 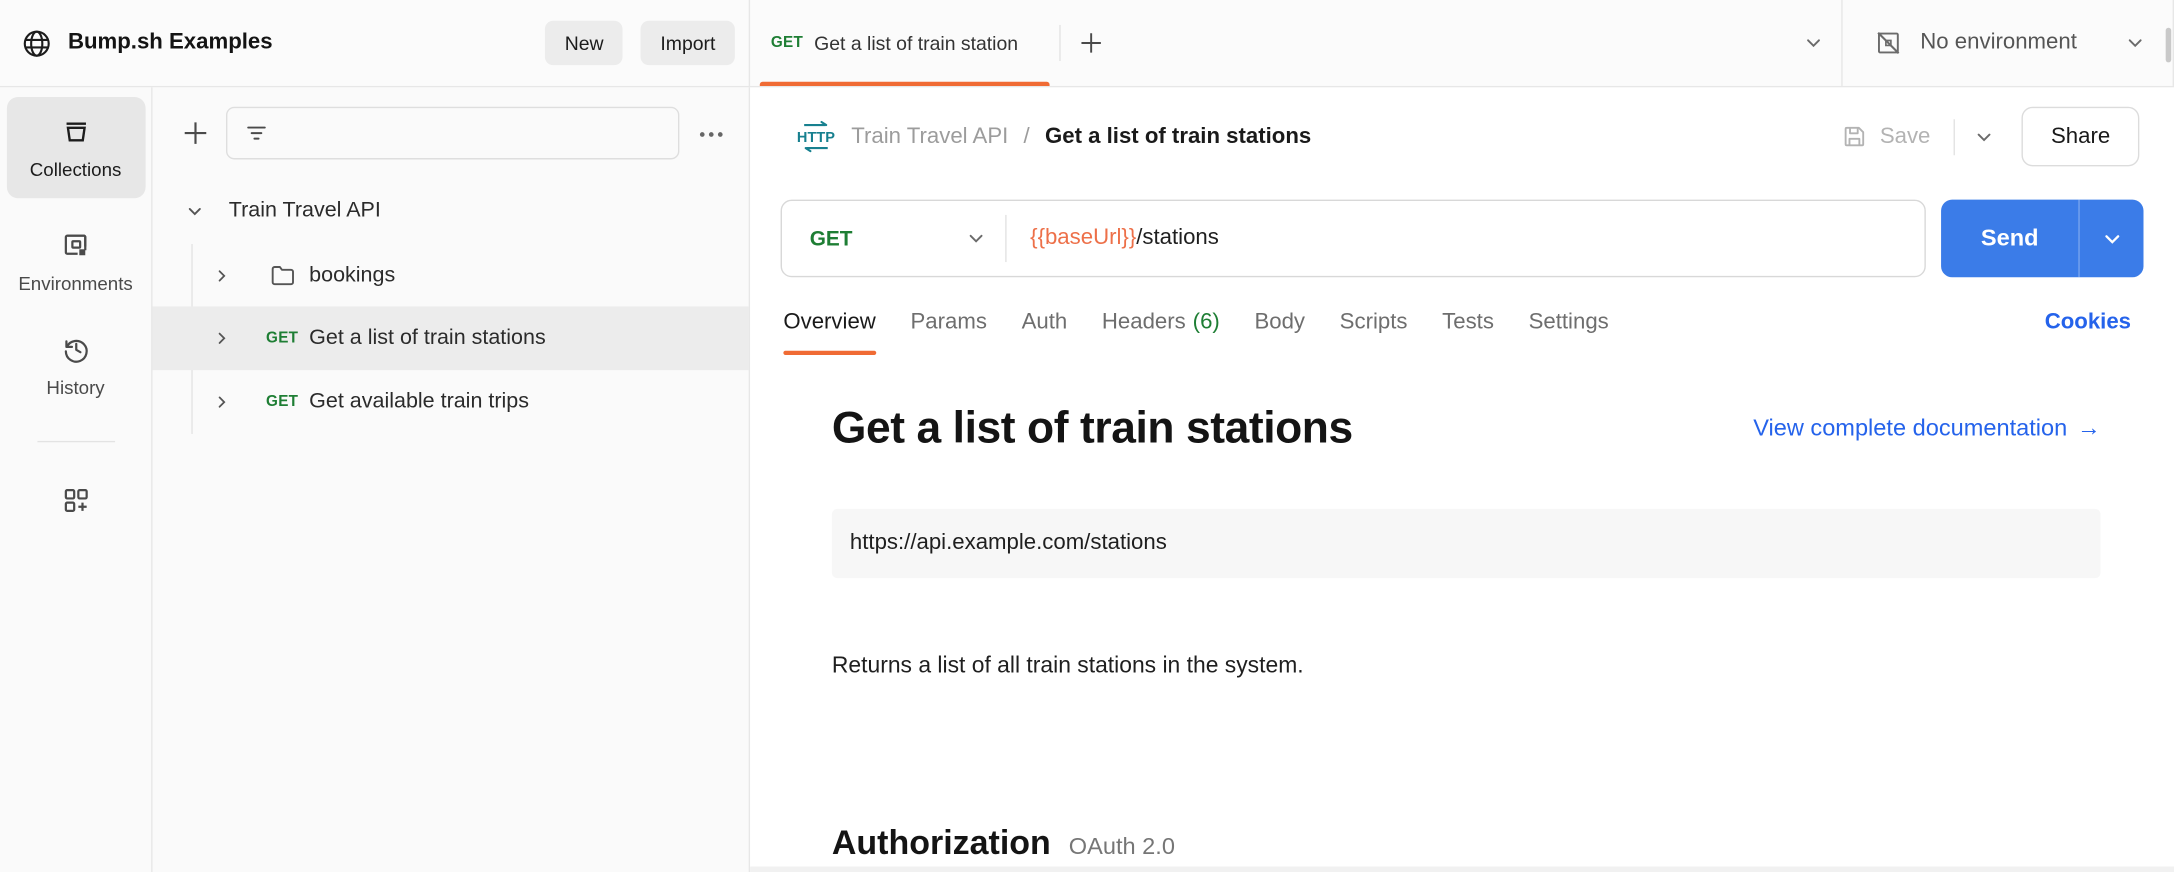 I want to click on authorization-section: Authorization OAuth 2.0, so click(x=1003, y=844).